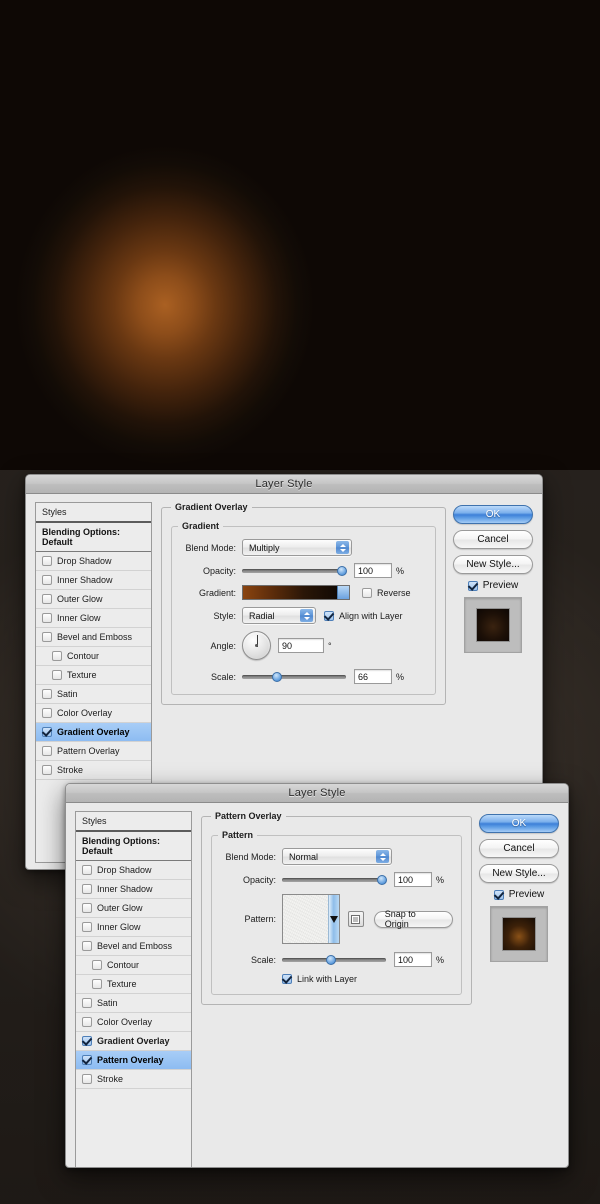 Image resolution: width=600 pixels, height=1204 pixels. Describe the element at coordinates (290, 592) in the screenshot. I see `gradient-preview` at that location.